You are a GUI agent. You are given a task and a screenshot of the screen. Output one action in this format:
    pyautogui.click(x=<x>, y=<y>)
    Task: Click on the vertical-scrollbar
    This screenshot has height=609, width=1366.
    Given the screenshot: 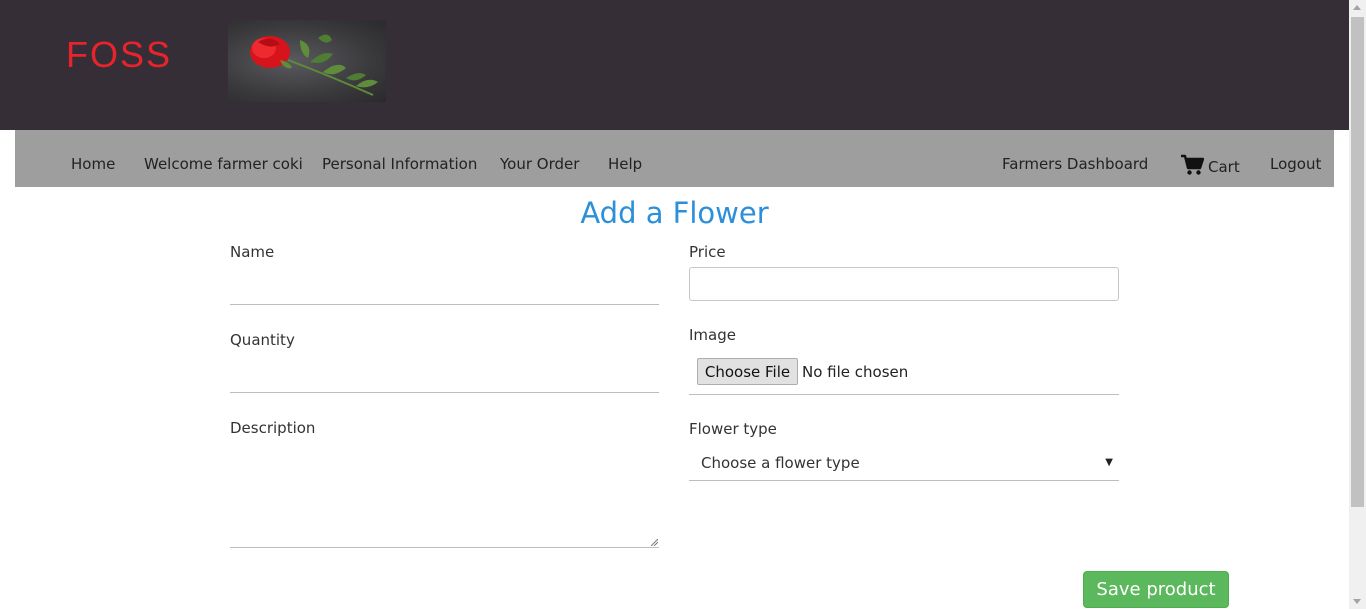 What is the action you would take?
    pyautogui.click(x=1357, y=304)
    